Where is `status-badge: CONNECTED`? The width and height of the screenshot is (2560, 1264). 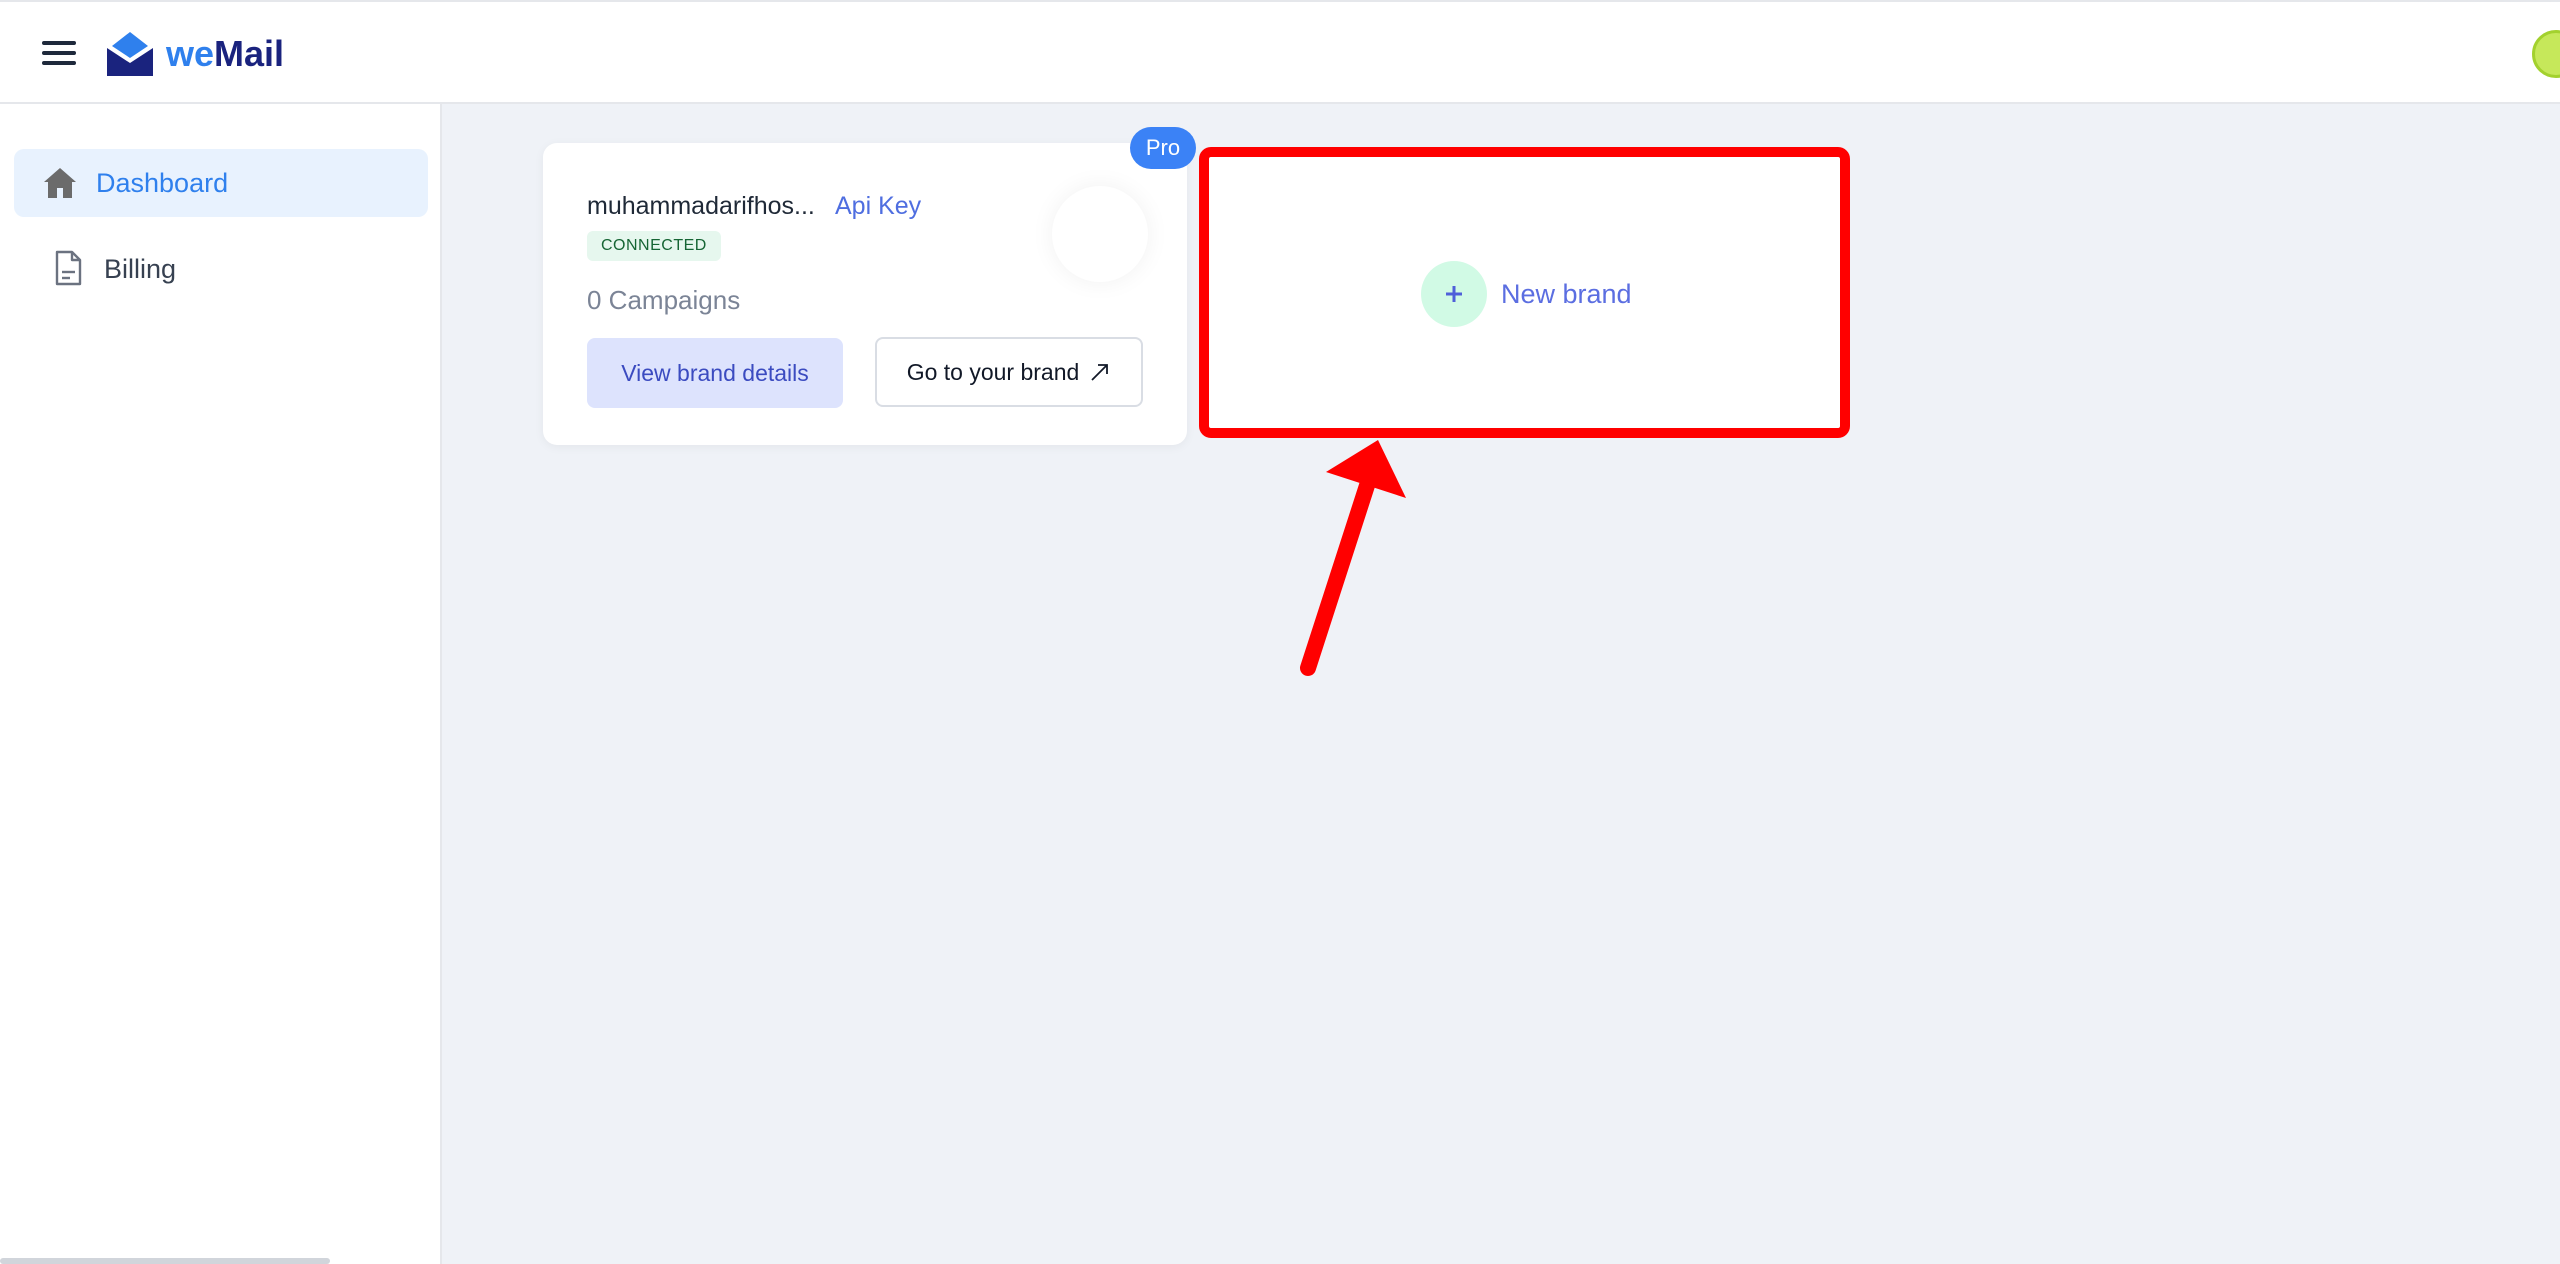 status-badge: CONNECTED is located at coordinates (654, 246).